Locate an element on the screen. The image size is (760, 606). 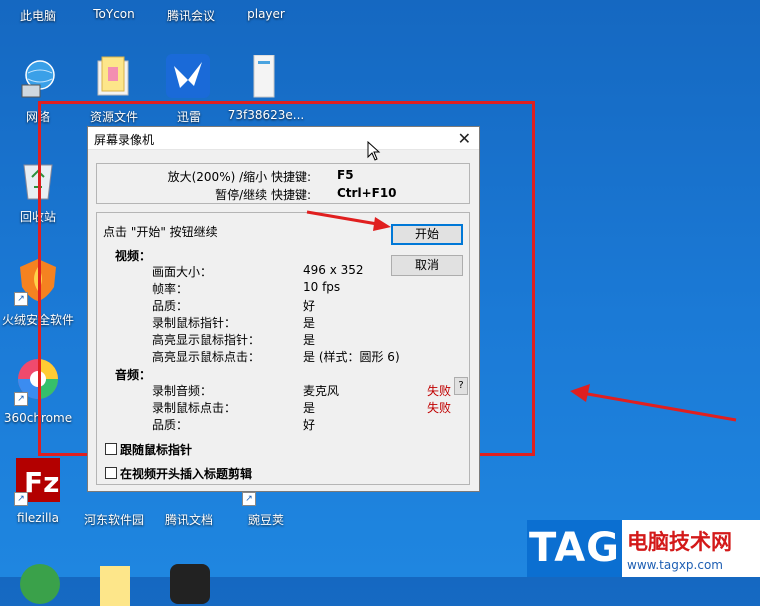
audio-setting-label: 录制鼠标点击： is located at coordinates (194, 408).